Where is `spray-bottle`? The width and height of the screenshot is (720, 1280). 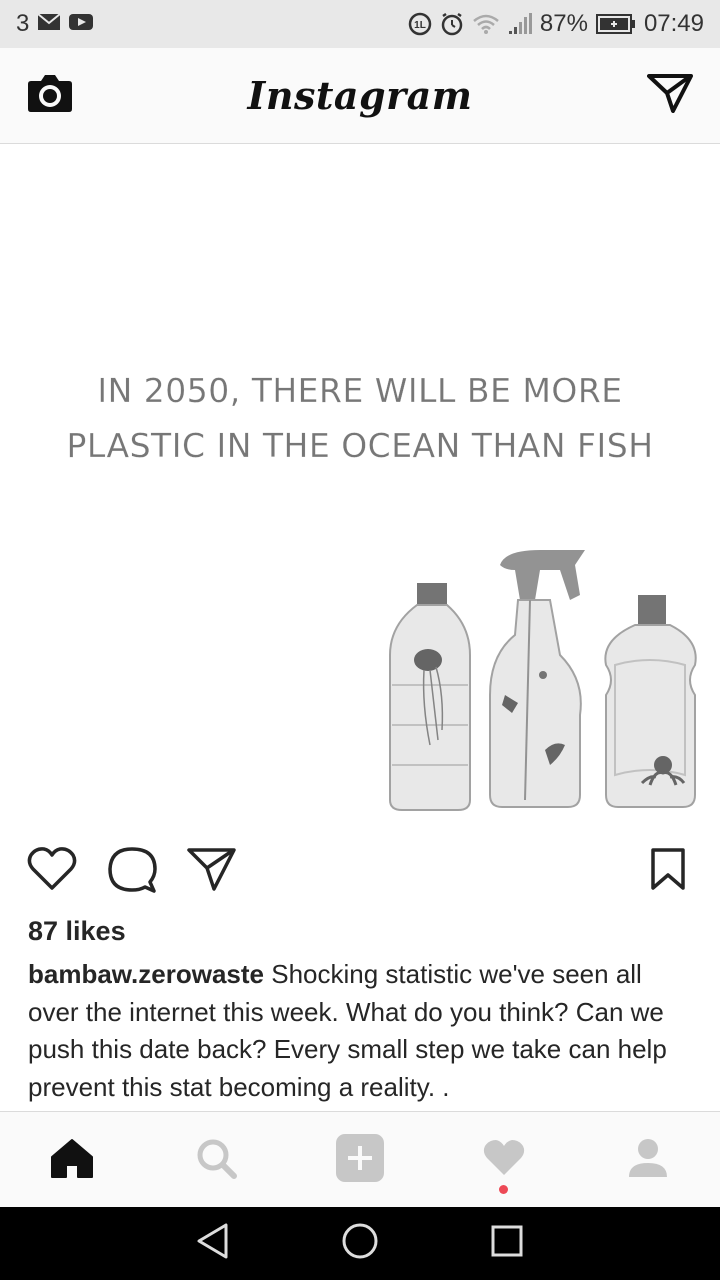
spray-bottle is located at coordinates (537, 679).